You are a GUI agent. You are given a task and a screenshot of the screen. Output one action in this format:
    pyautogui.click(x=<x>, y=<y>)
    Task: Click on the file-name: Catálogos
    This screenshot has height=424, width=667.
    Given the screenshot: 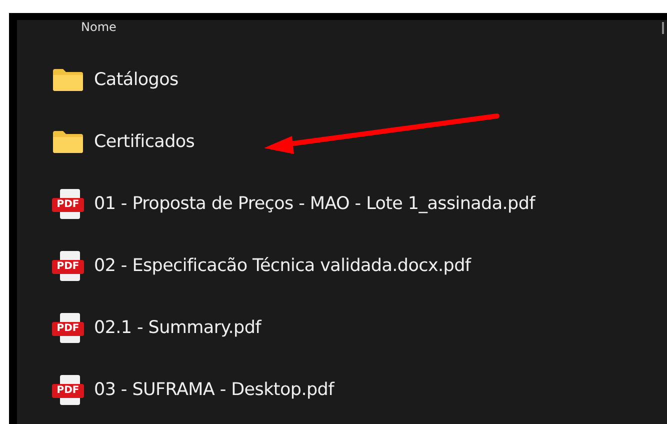 What is the action you would take?
    pyautogui.click(x=136, y=80)
    